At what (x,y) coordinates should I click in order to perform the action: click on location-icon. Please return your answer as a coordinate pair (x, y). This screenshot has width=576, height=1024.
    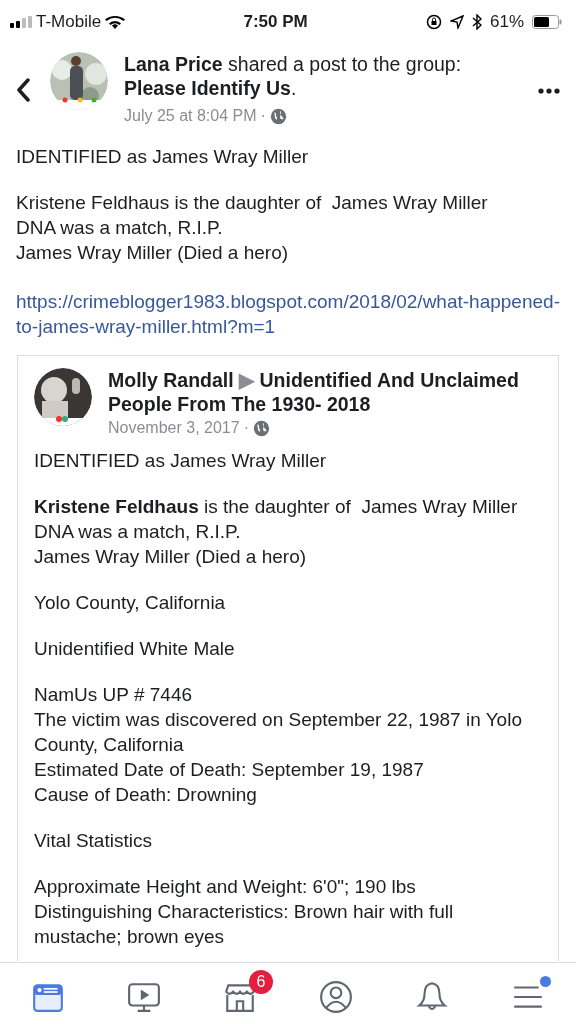
    Looking at the image, I should click on (456, 22).